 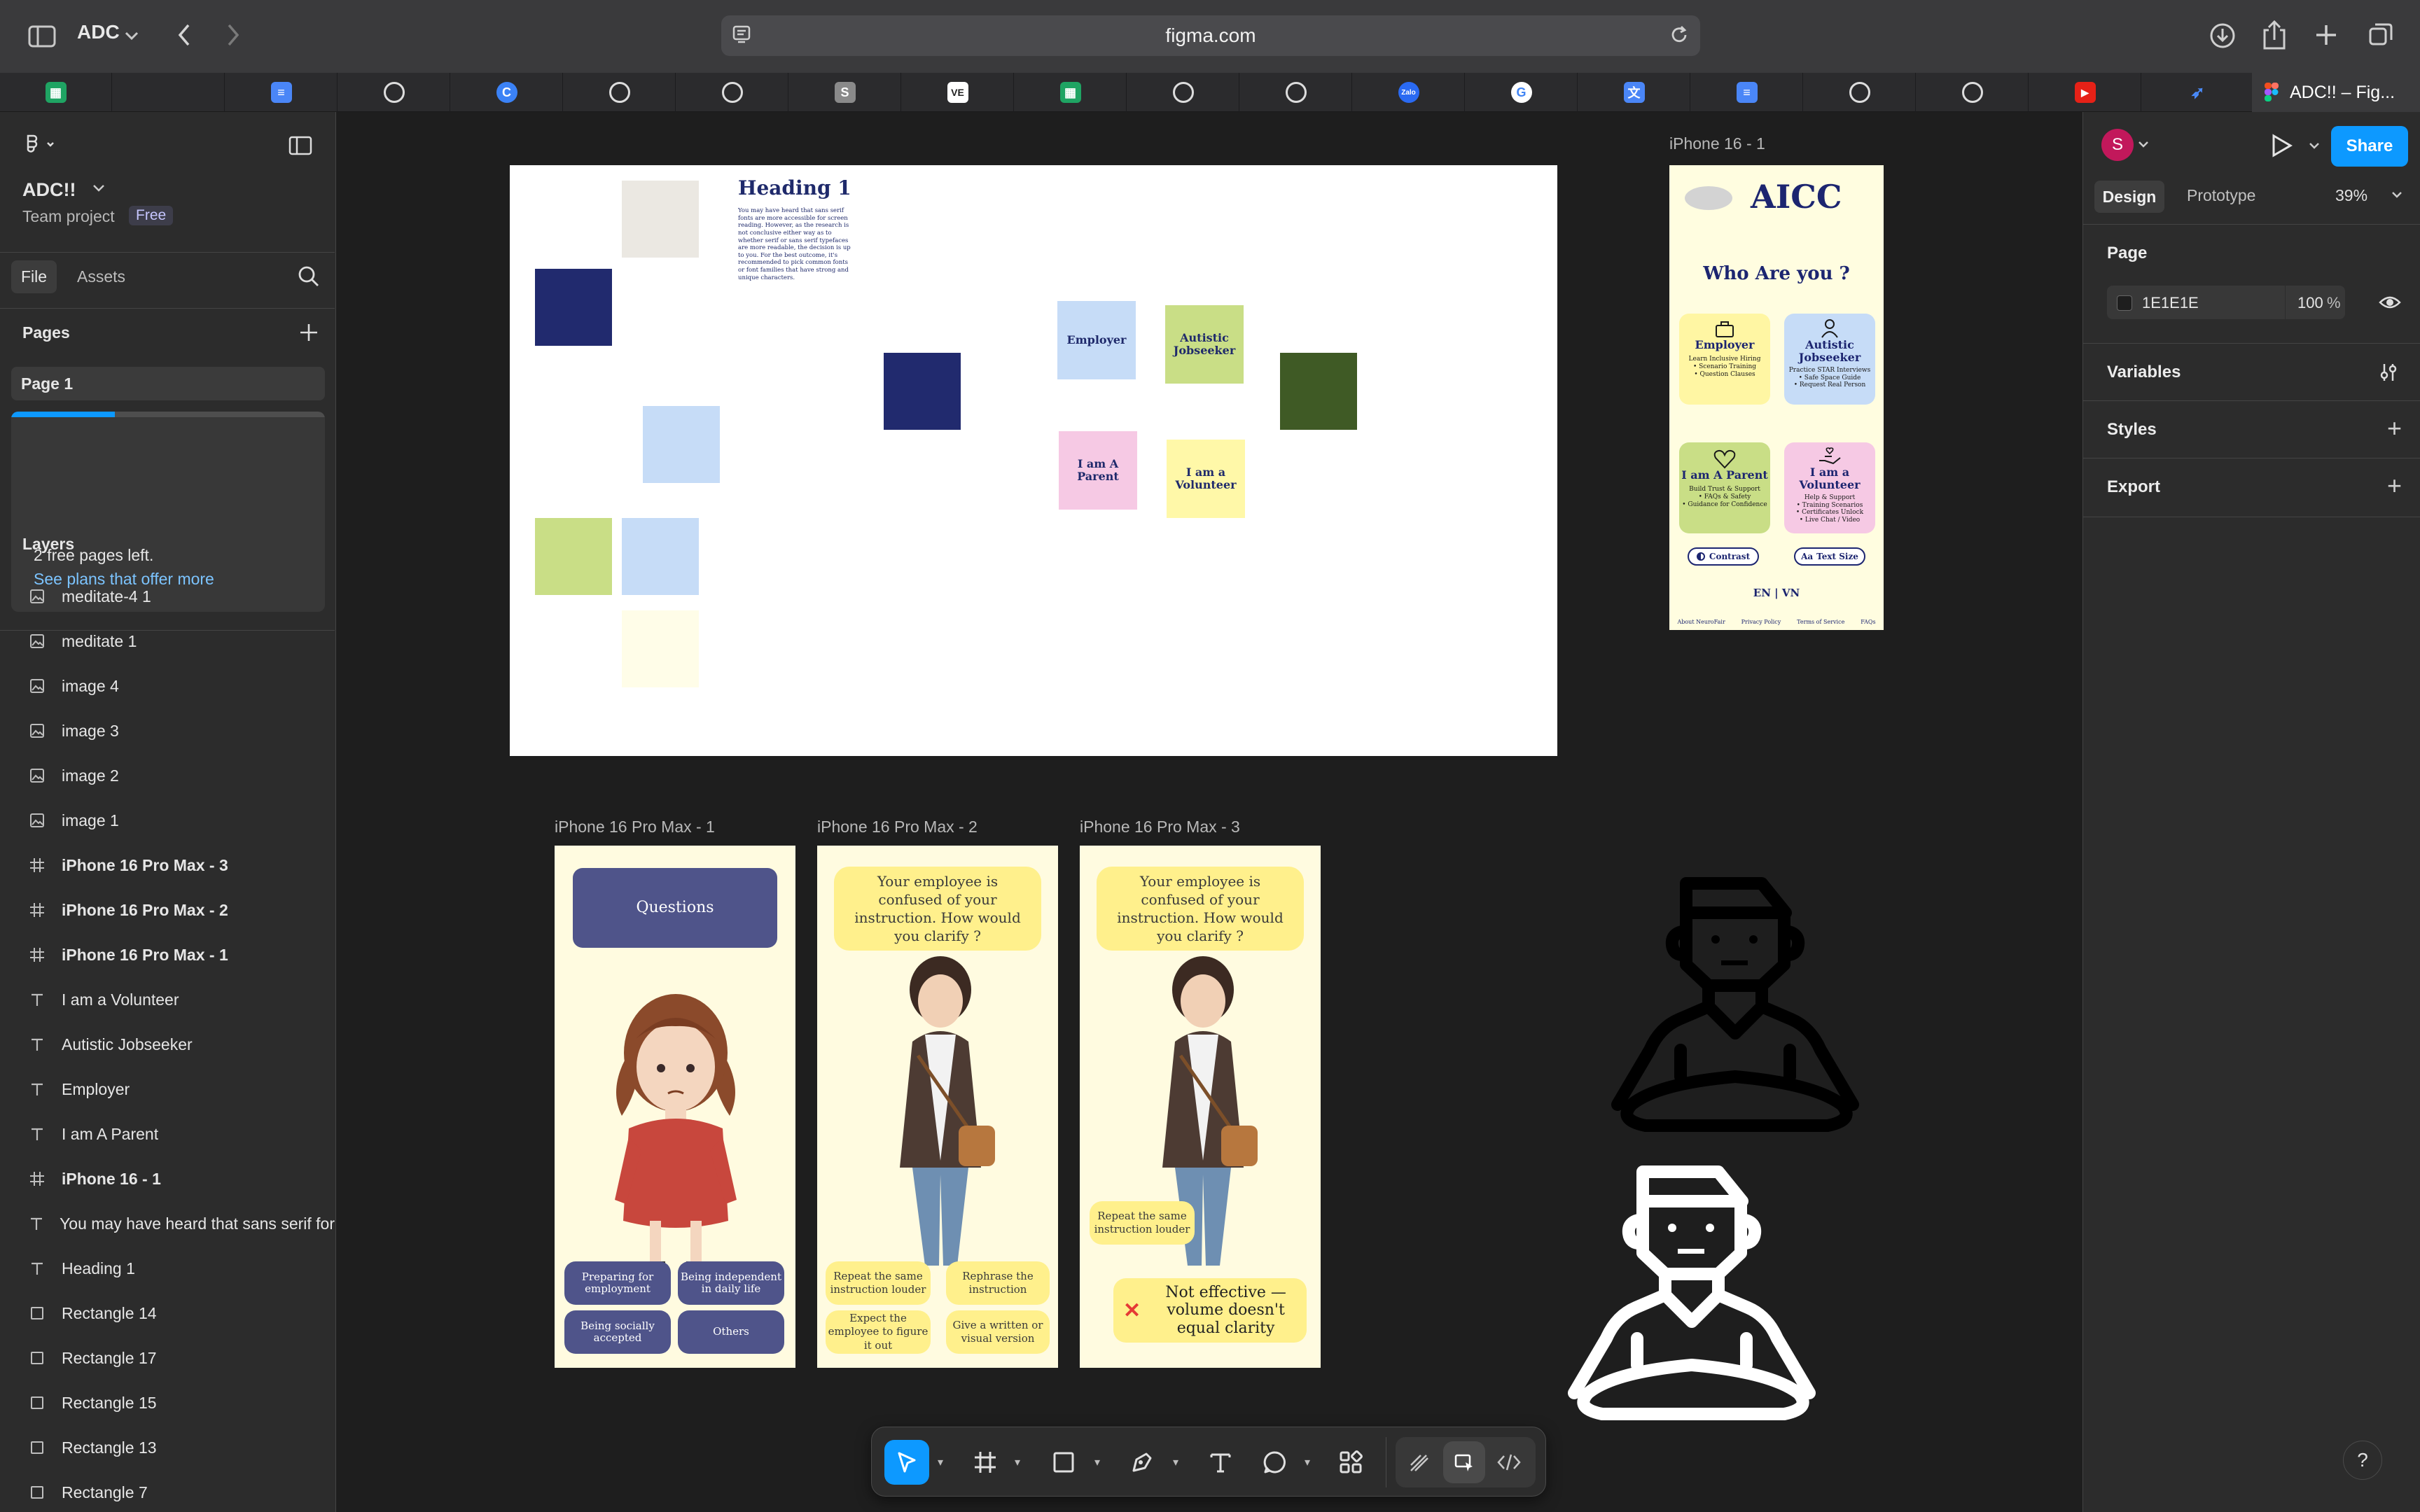 I want to click on sticky-parent: I am A Parent, so click(x=1098, y=470).